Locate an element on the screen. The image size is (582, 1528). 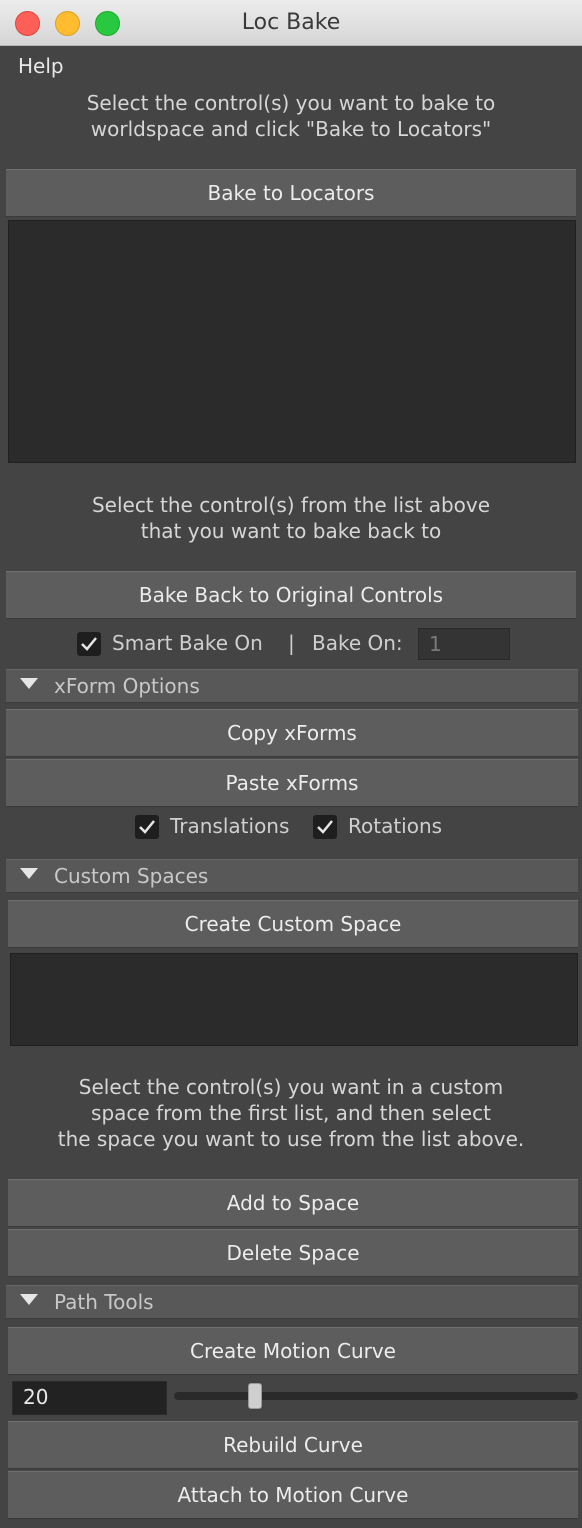
smart-bake-checkbox is located at coordinates (89, 644).